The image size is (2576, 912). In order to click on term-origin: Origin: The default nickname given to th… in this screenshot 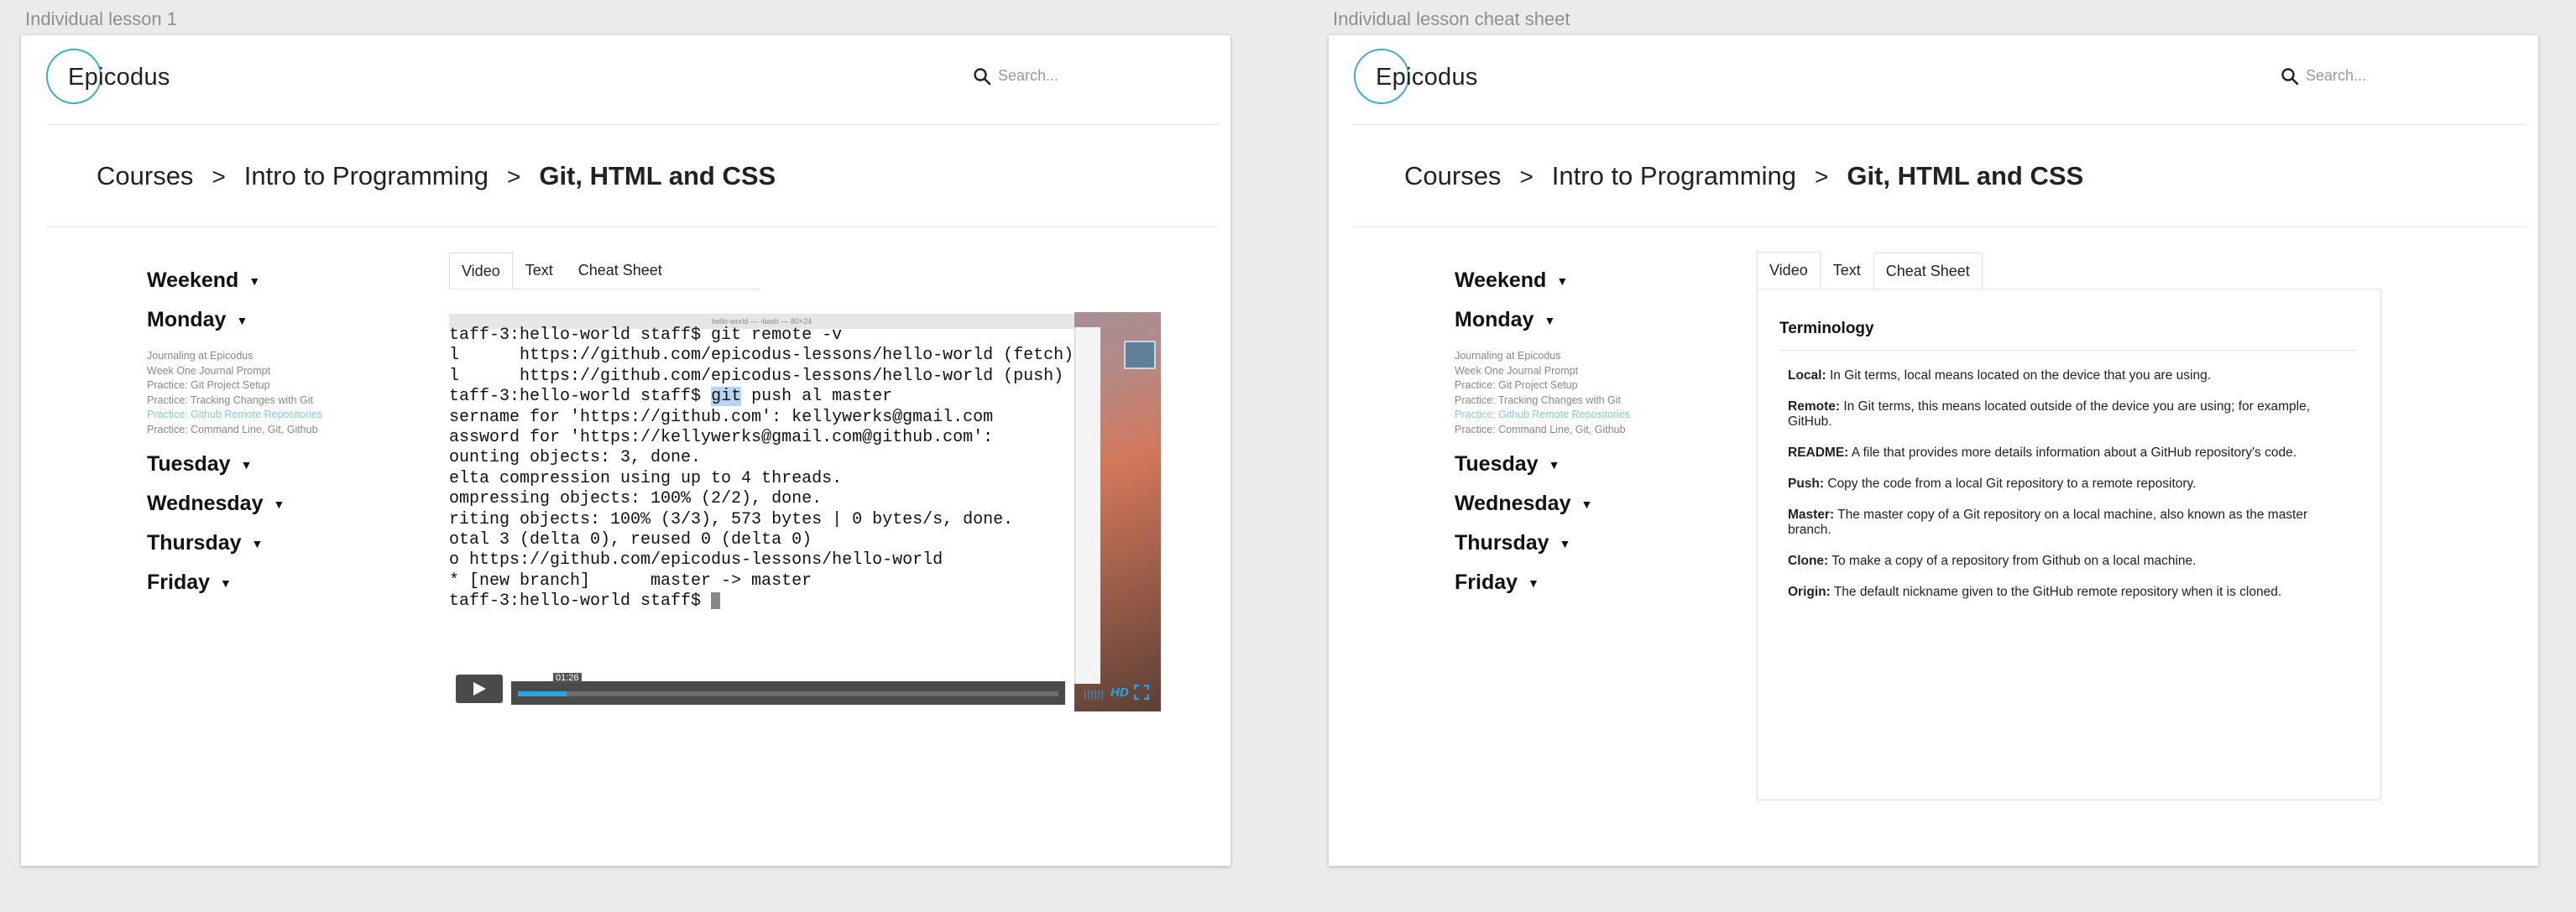, I will do `click(2035, 592)`.